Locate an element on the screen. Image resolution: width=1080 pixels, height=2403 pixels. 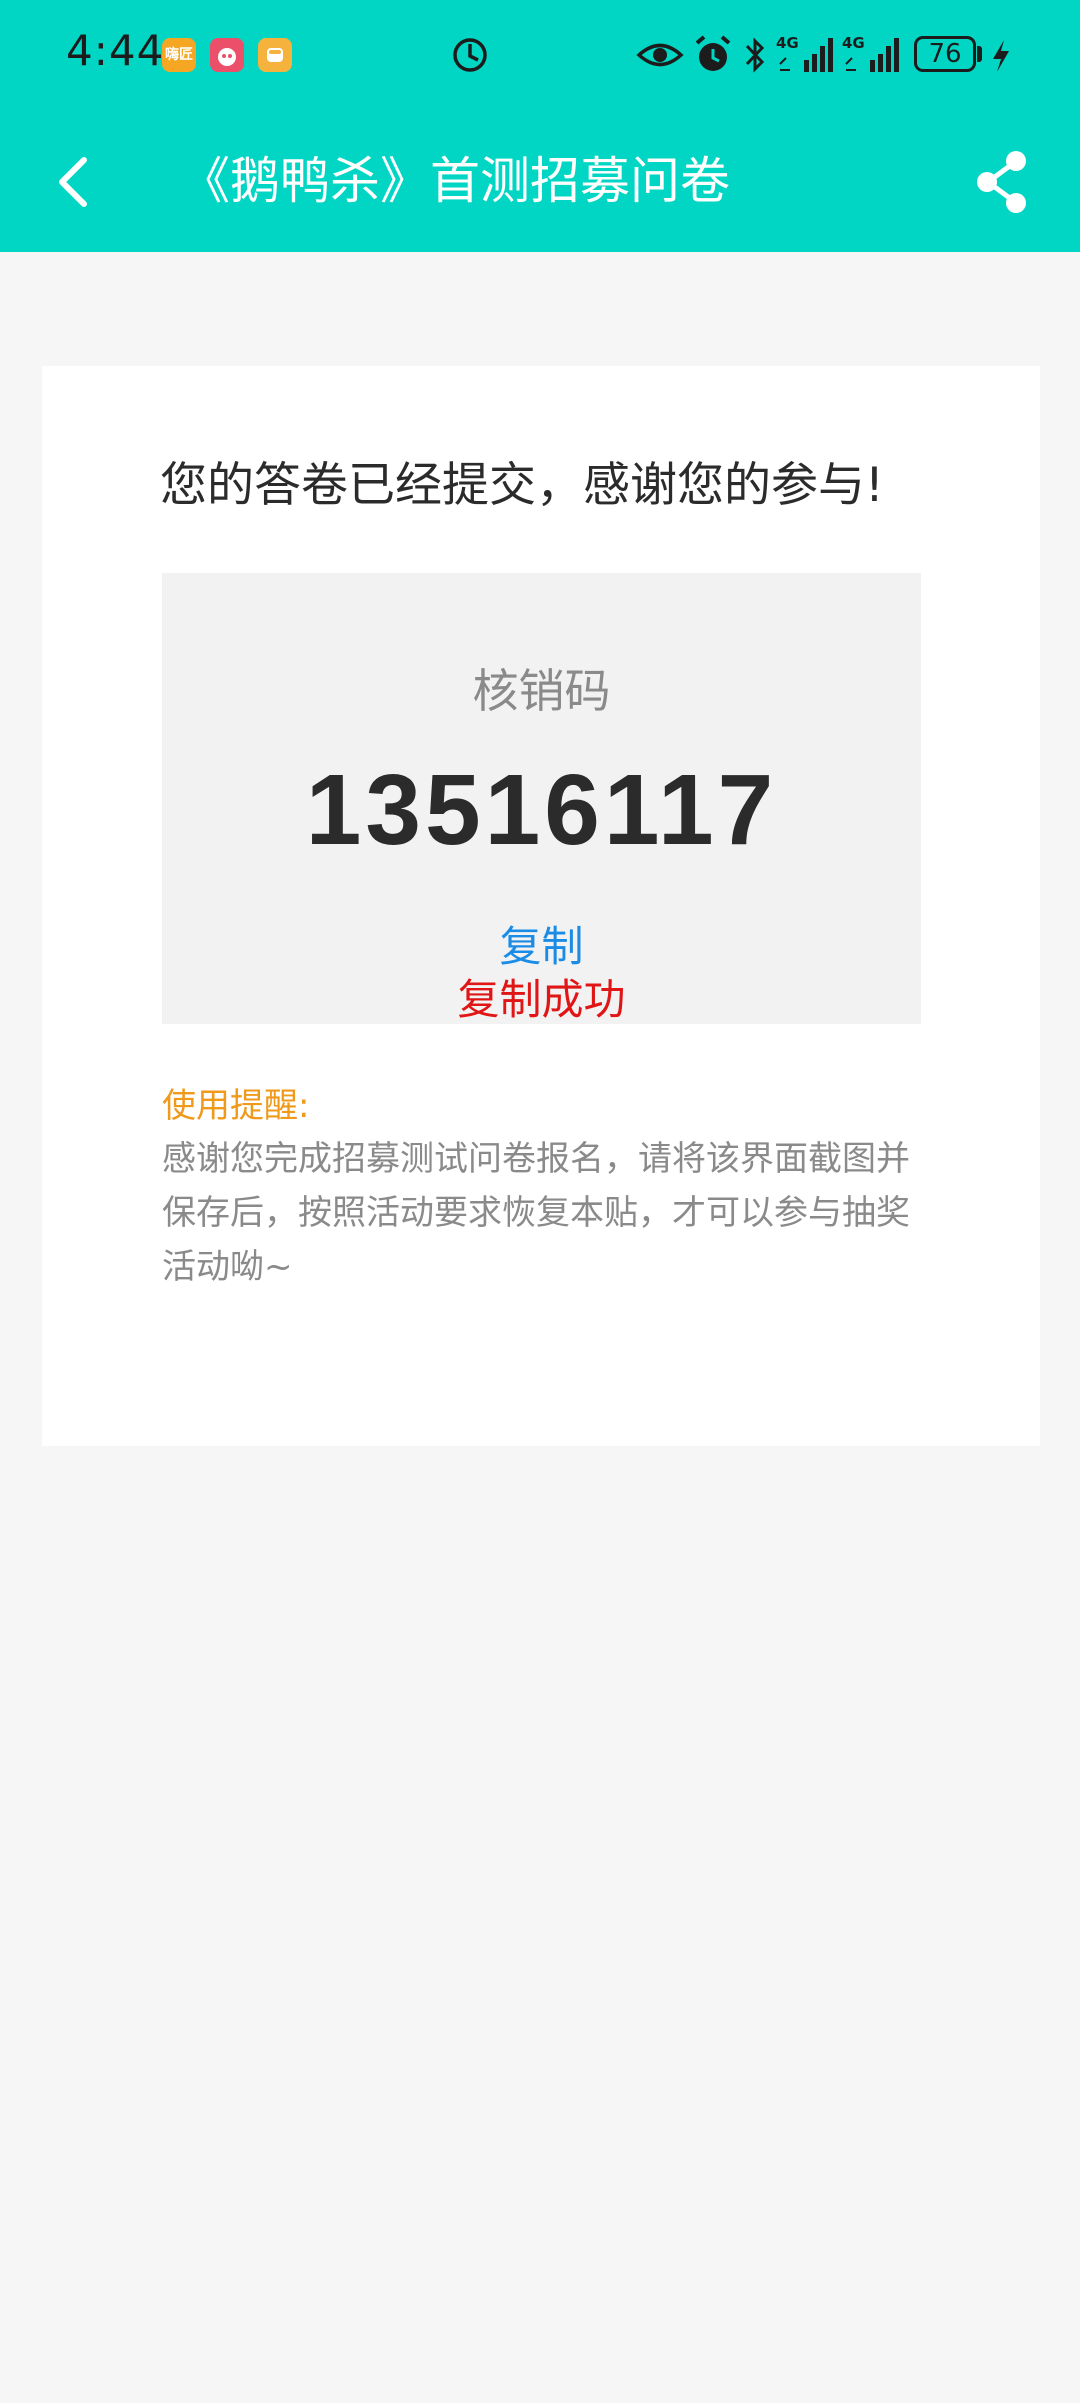
usage-tip-title: 使用提醒: is located at coordinates (236, 1106).